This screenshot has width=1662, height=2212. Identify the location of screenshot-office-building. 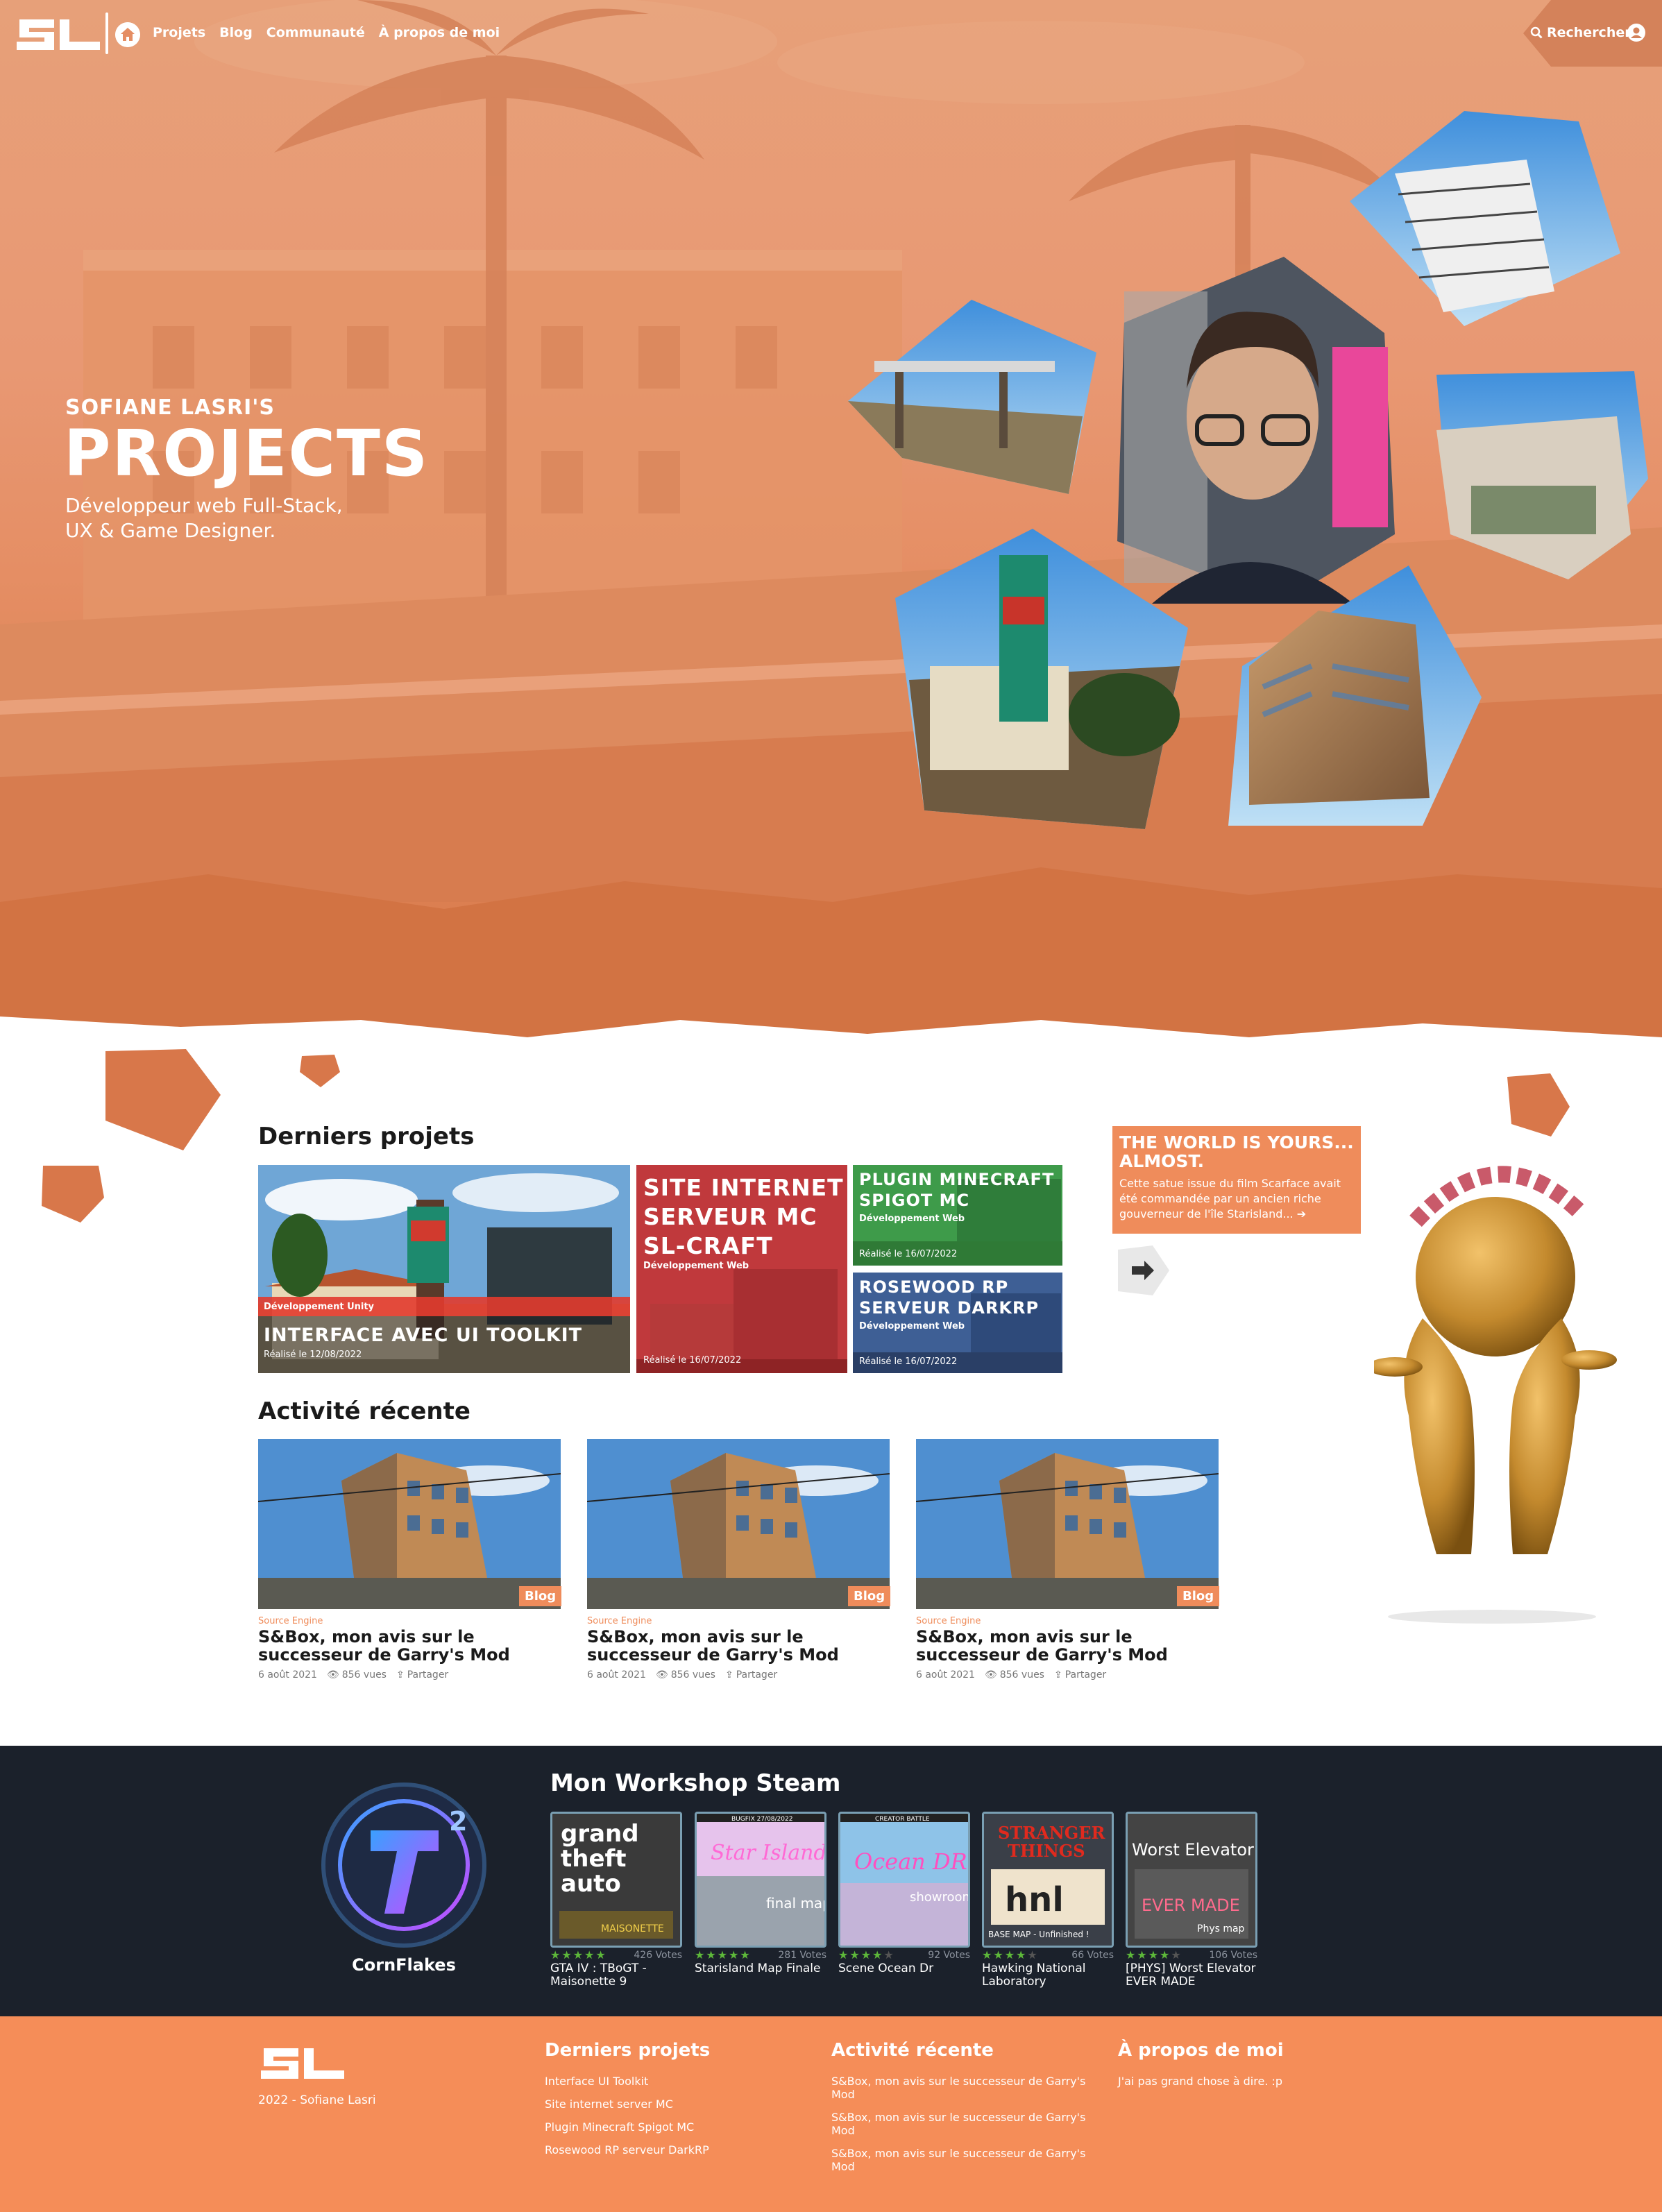
(1485, 218).